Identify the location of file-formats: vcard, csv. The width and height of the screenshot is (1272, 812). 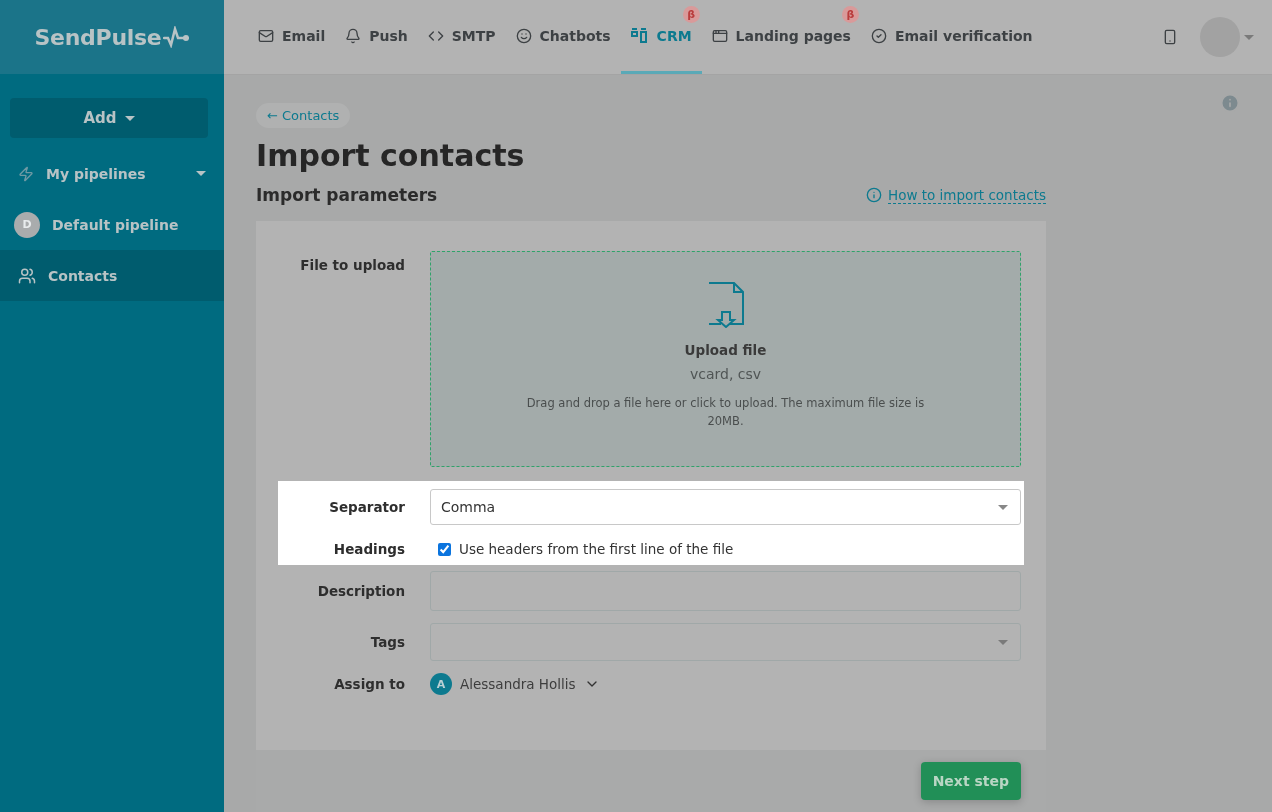
(725, 374).